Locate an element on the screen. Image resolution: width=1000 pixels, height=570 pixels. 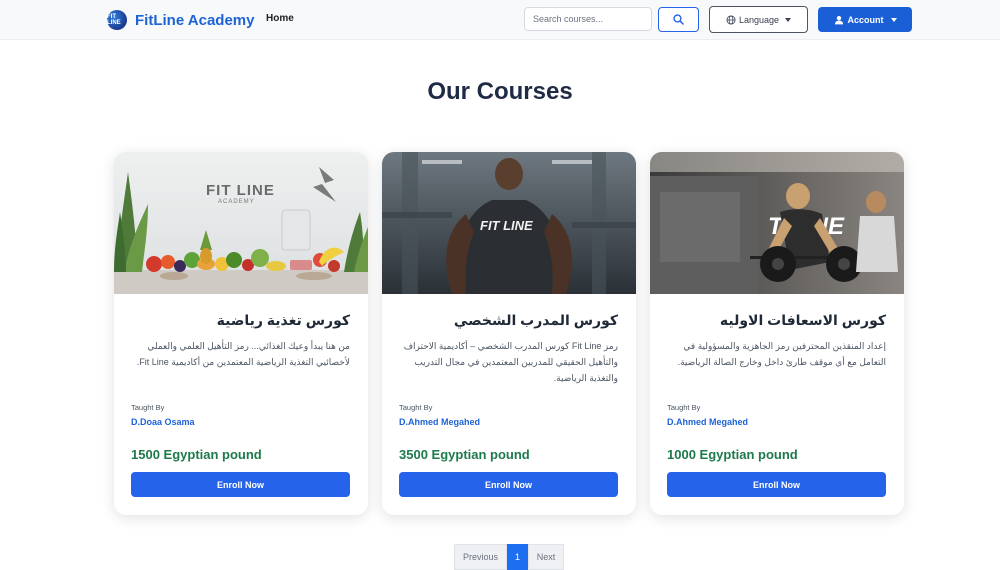
brand-logo-icon: FIT LINE is located at coordinates (117, 20).